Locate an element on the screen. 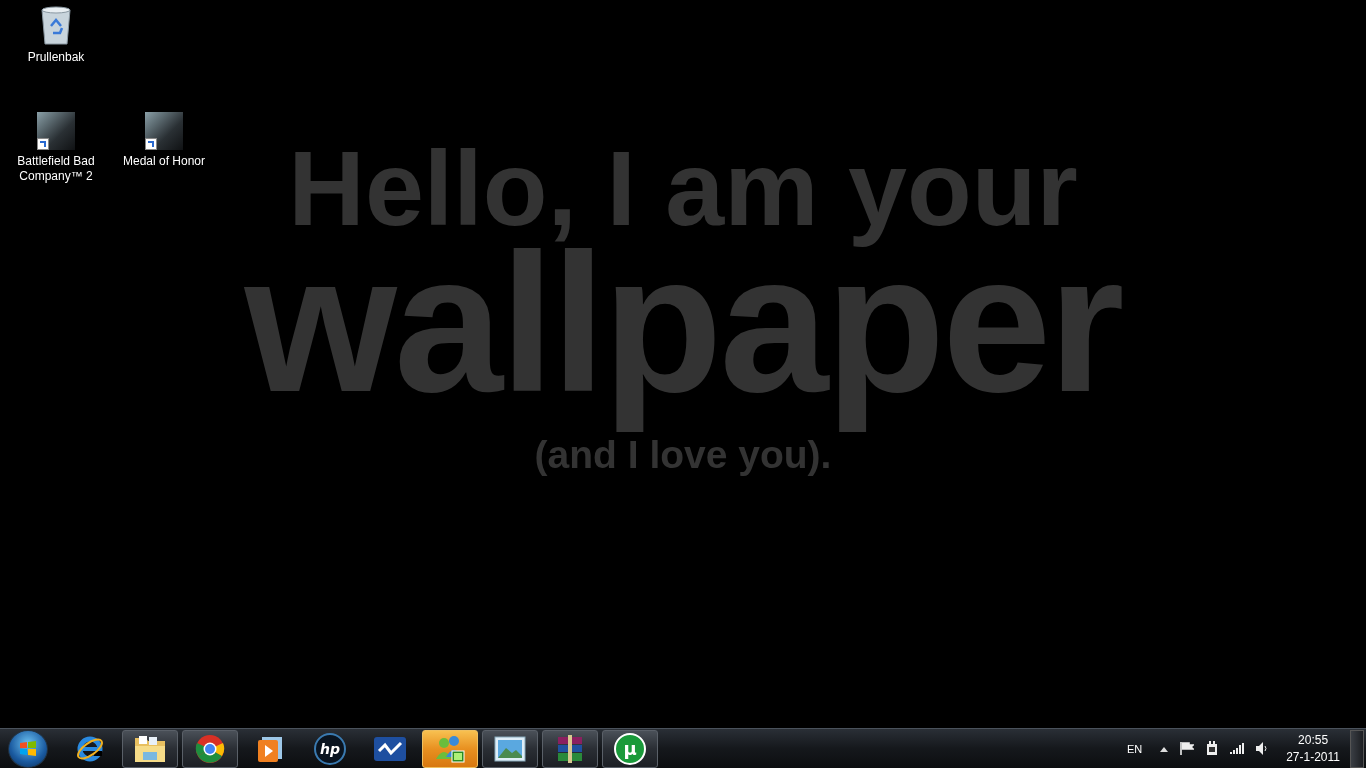 This screenshot has width=1366, height=768. language-indicator: EN is located at coordinates (1134, 748).